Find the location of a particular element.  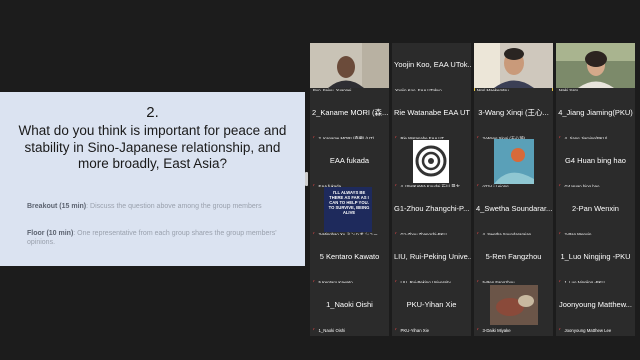

participant-display-name: 1_Luo Ningjing -PKU is located at coordinates (595, 256).